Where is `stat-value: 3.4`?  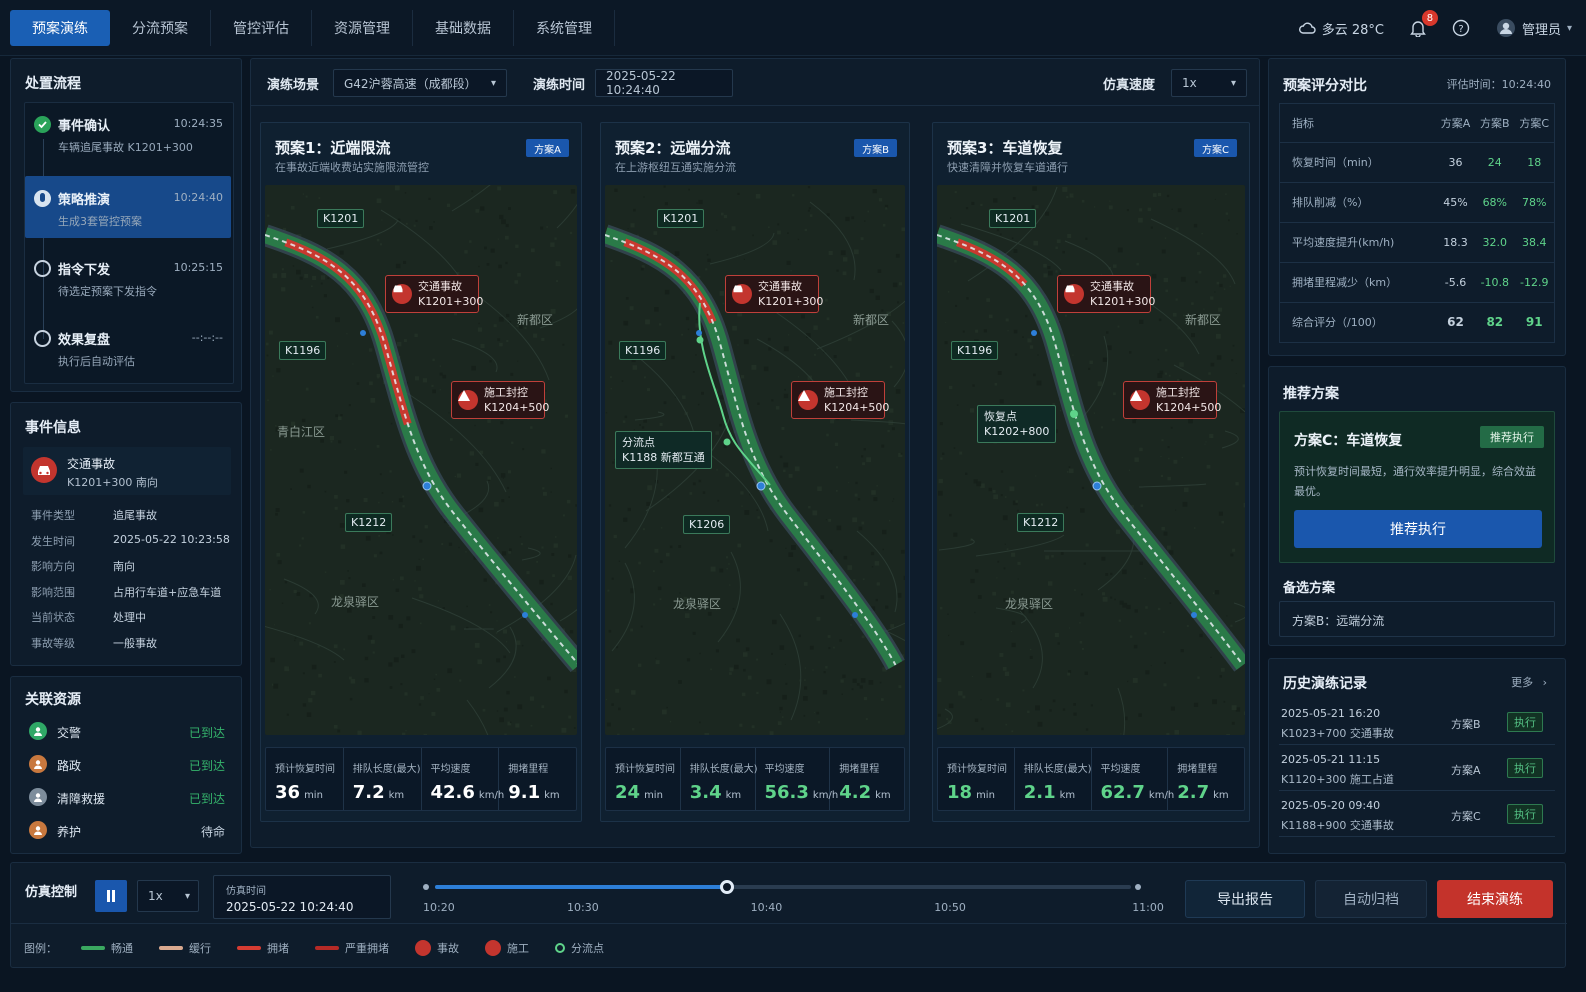
stat-value: 3.4 is located at coordinates (705, 792).